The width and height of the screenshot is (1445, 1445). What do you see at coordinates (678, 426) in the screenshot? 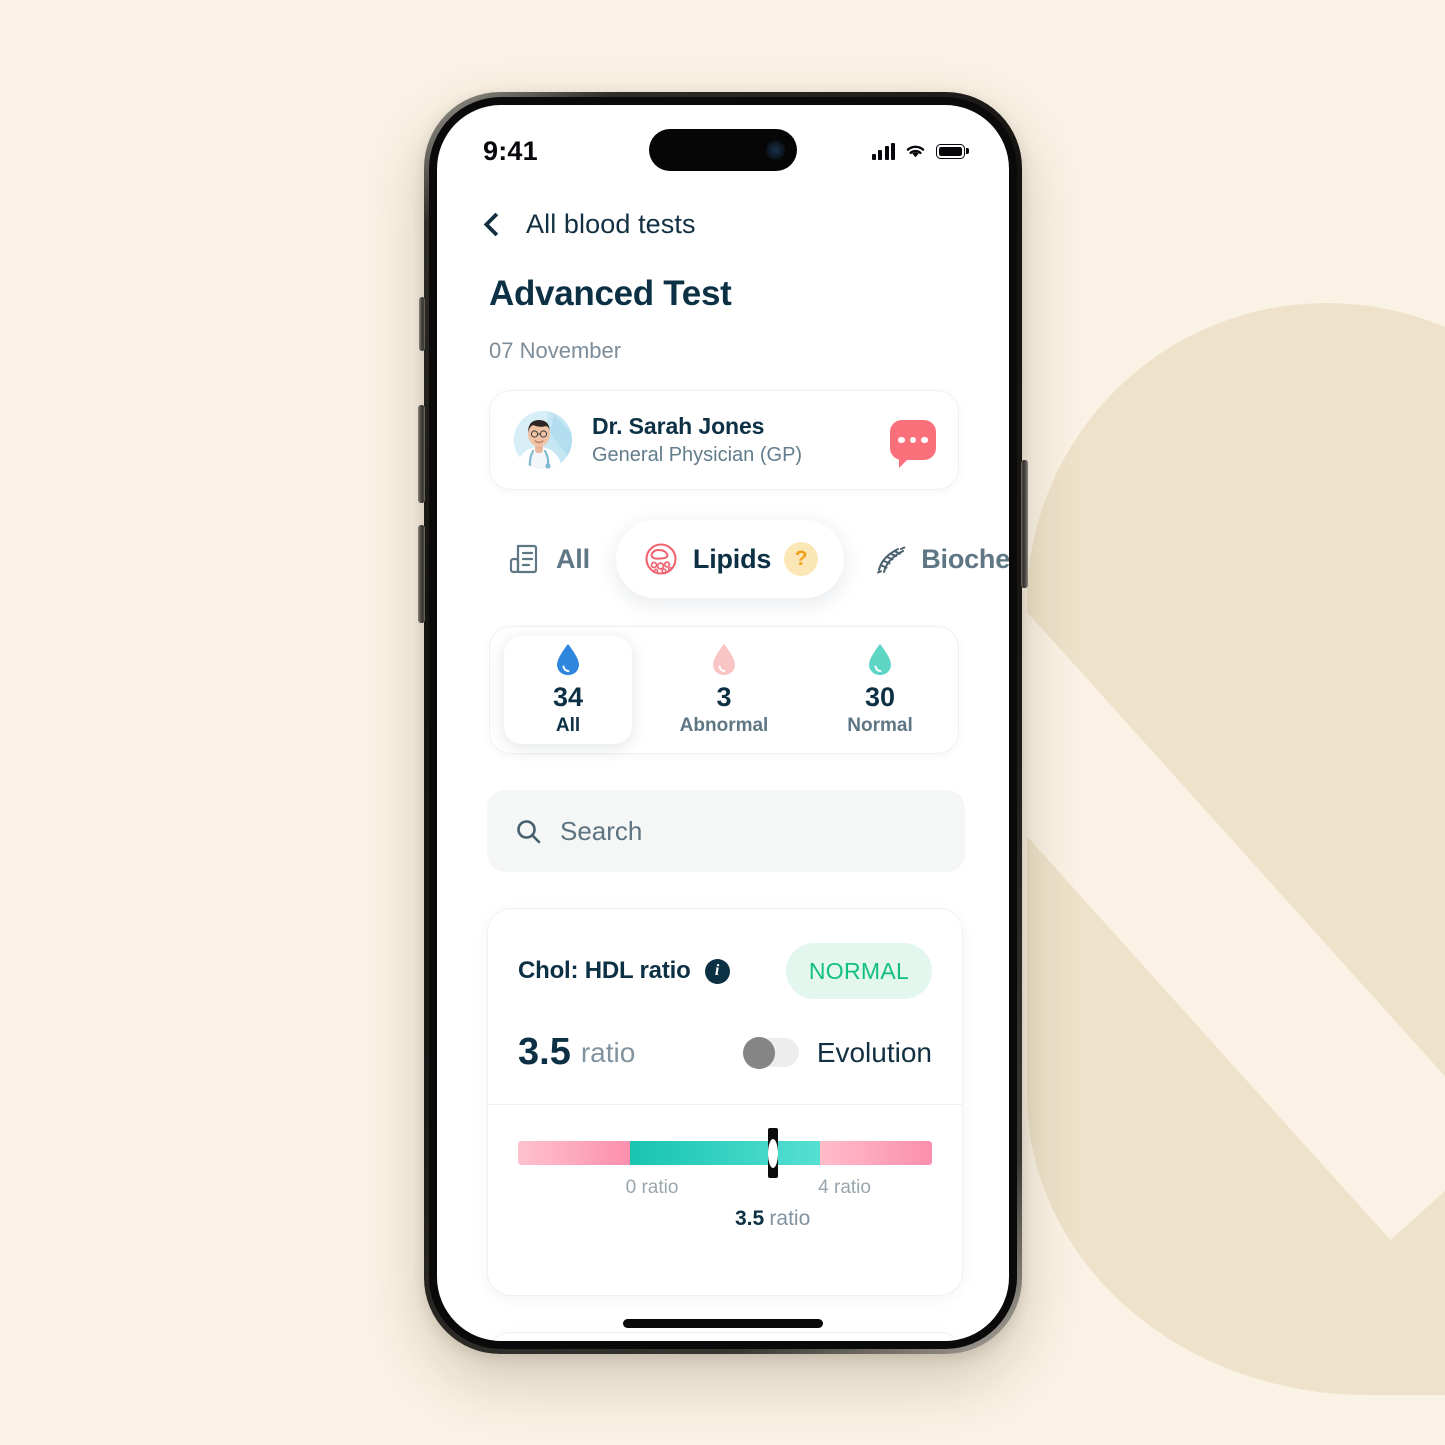
I see `doctor-name: Dr. Sarah Jones` at bounding box center [678, 426].